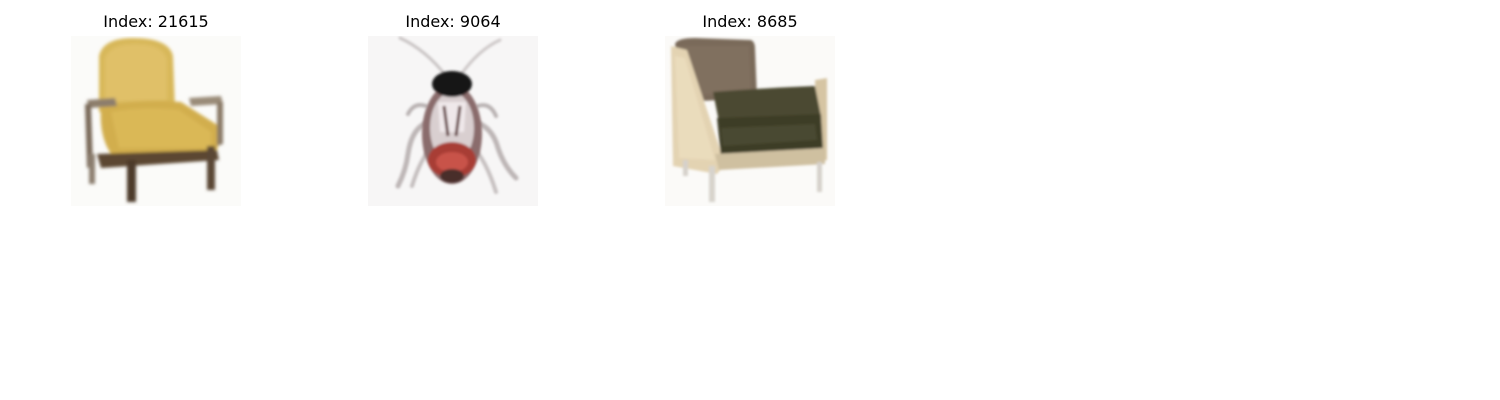  Describe the element at coordinates (750, 121) in the screenshot. I see `brown-armchair-image` at that location.